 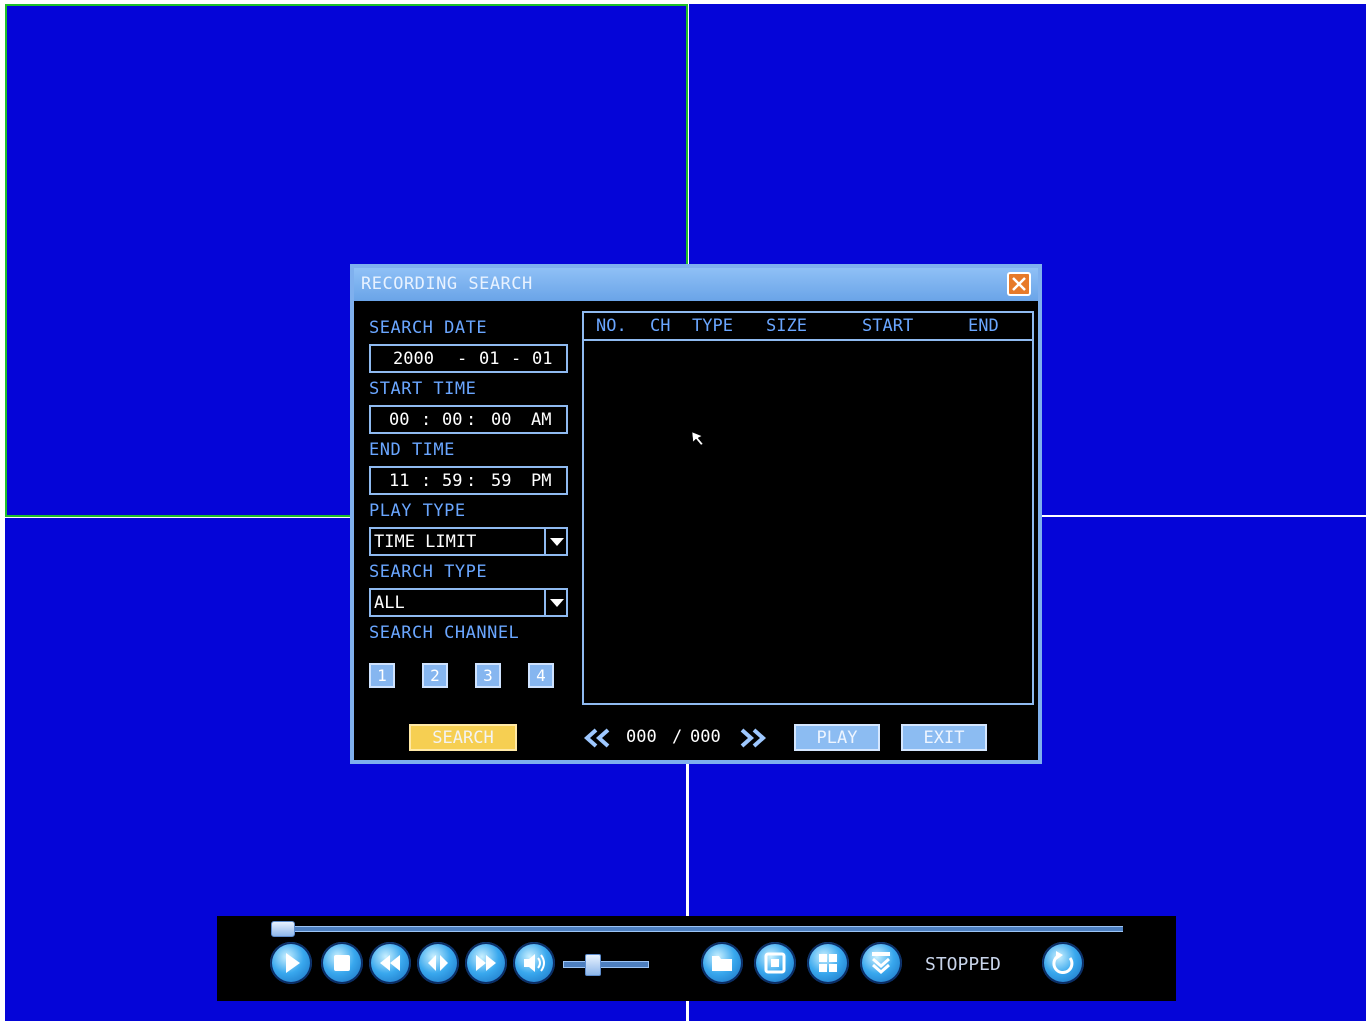 I want to click on rewind-control-button, so click(x=390, y=963).